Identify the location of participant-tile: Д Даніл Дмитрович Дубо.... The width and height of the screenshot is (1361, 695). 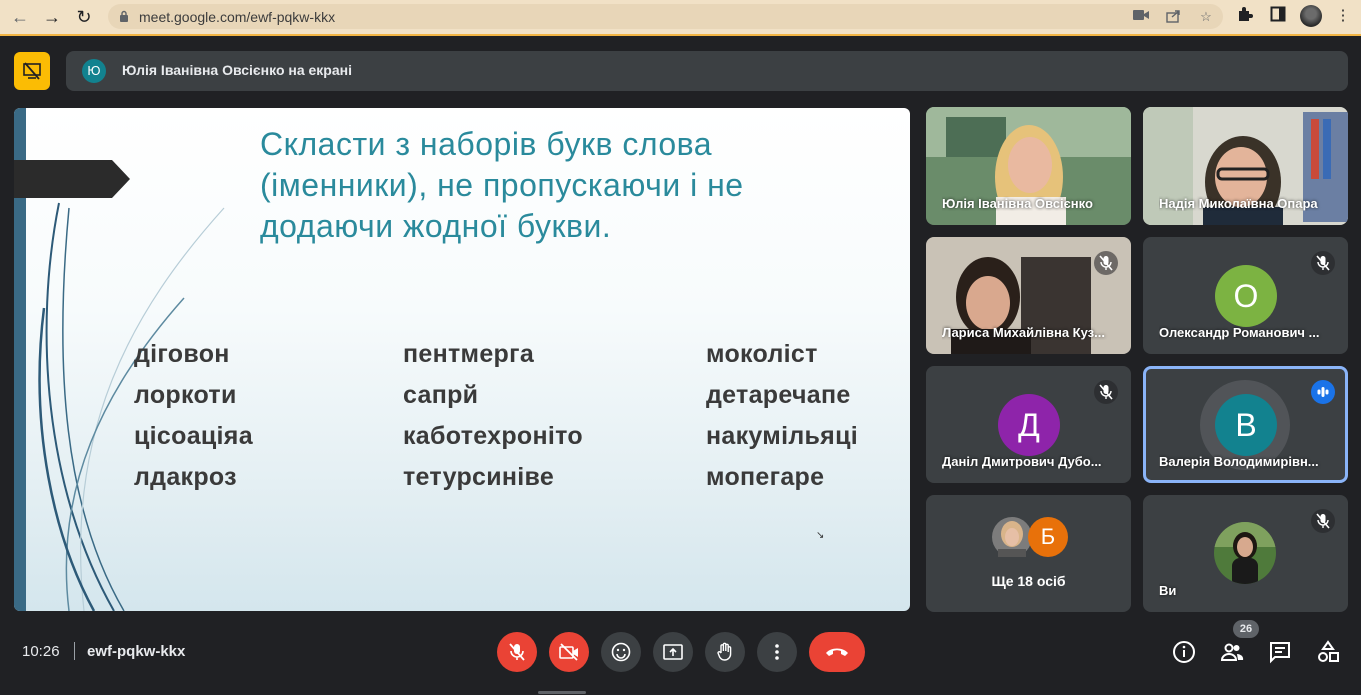
(1028, 424).